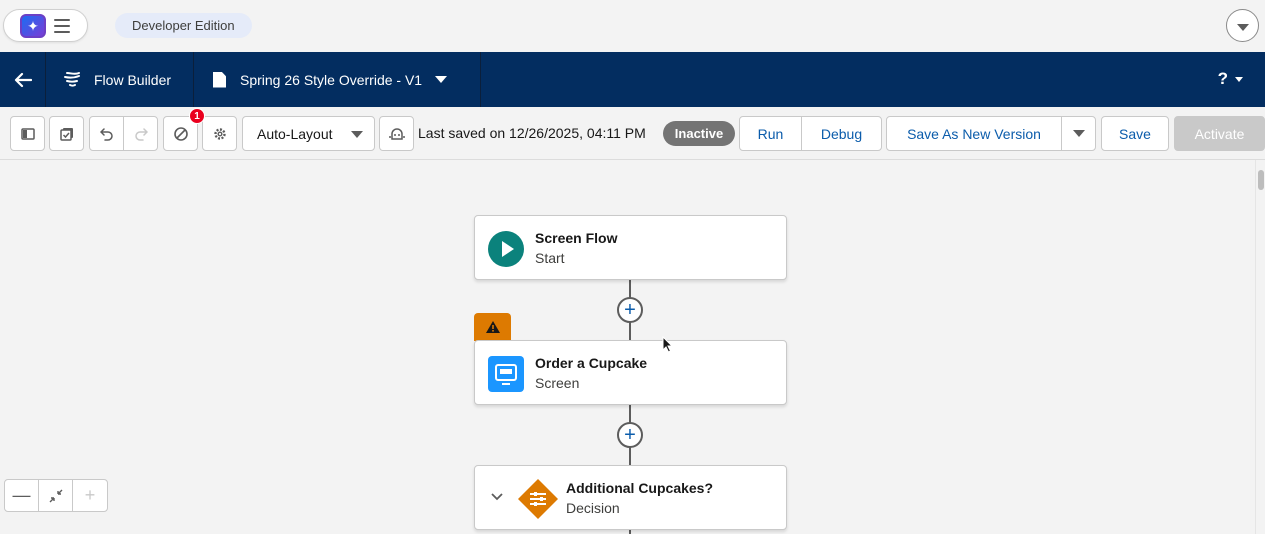 This screenshot has height=534, width=1265. What do you see at coordinates (295, 133) in the screenshot?
I see `layout-mode-value: Auto-Layout` at bounding box center [295, 133].